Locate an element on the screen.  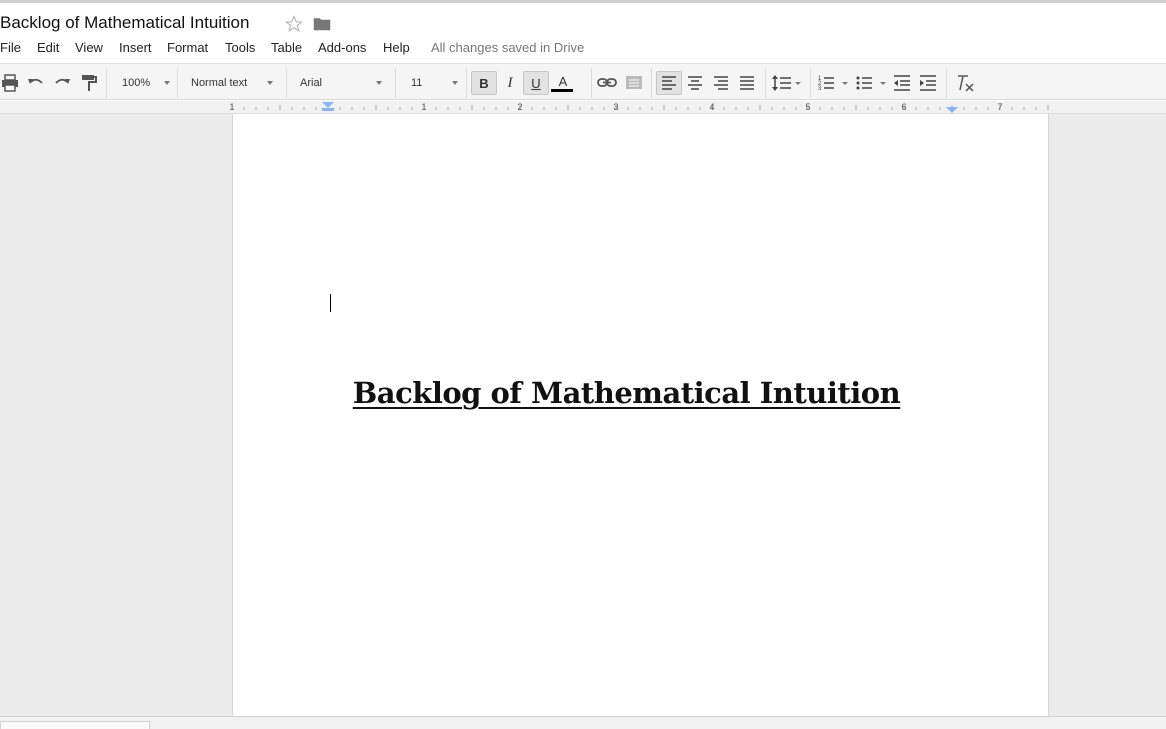
underline-label: U is located at coordinates (536, 83).